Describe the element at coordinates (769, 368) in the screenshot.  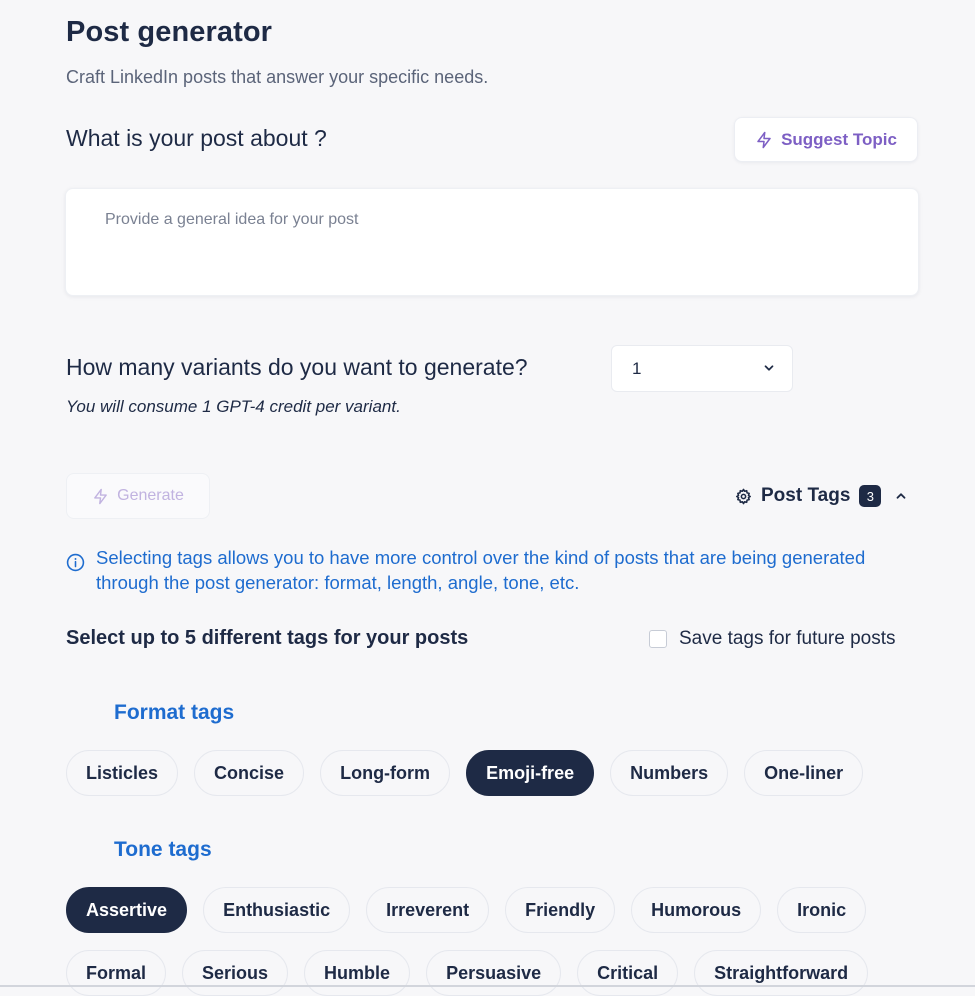
I see `chevron-down-icon` at that location.